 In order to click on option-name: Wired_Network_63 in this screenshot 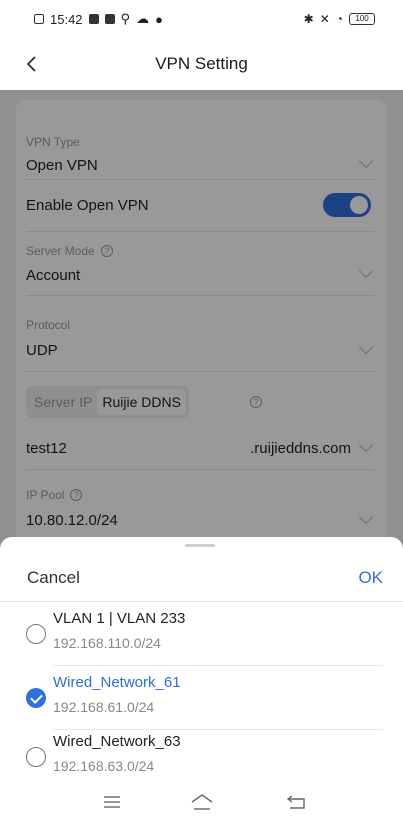, I will do `click(117, 741)`.